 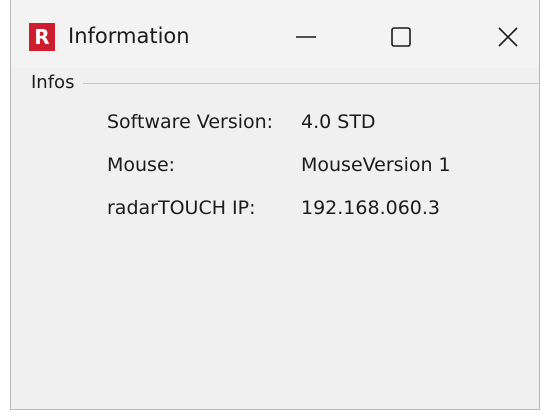 I want to click on groupbox-border, so click(x=311, y=83).